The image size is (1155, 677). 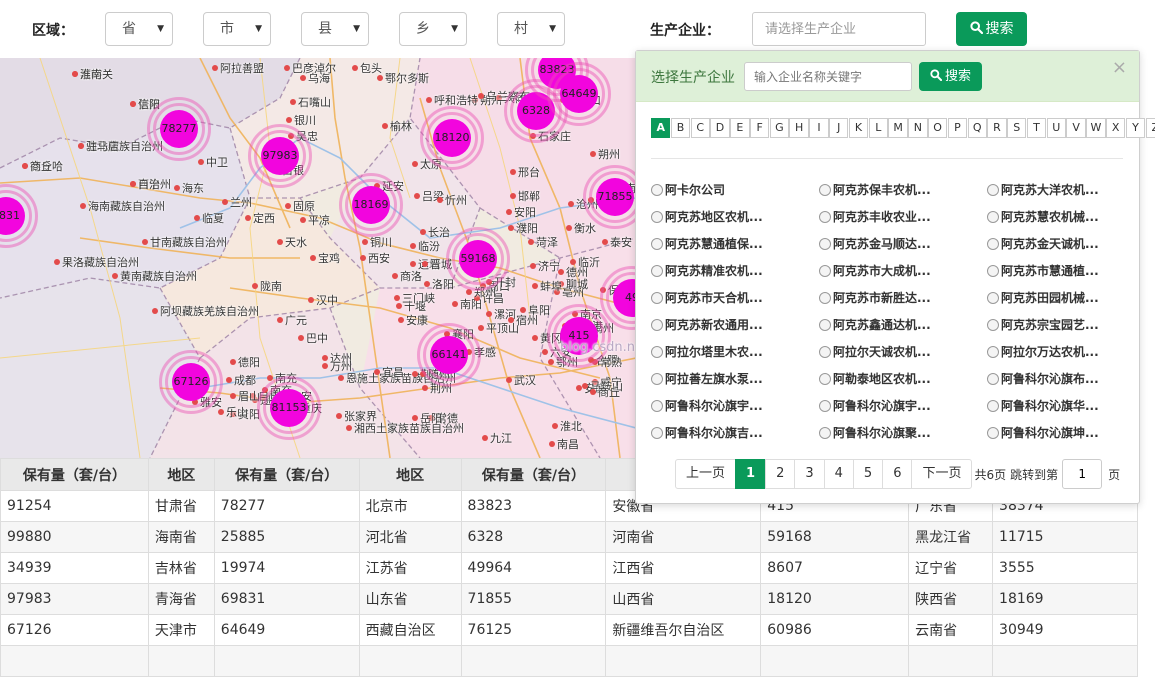 What do you see at coordinates (661, 128) in the screenshot?
I see `letter-filter-a: A` at bounding box center [661, 128].